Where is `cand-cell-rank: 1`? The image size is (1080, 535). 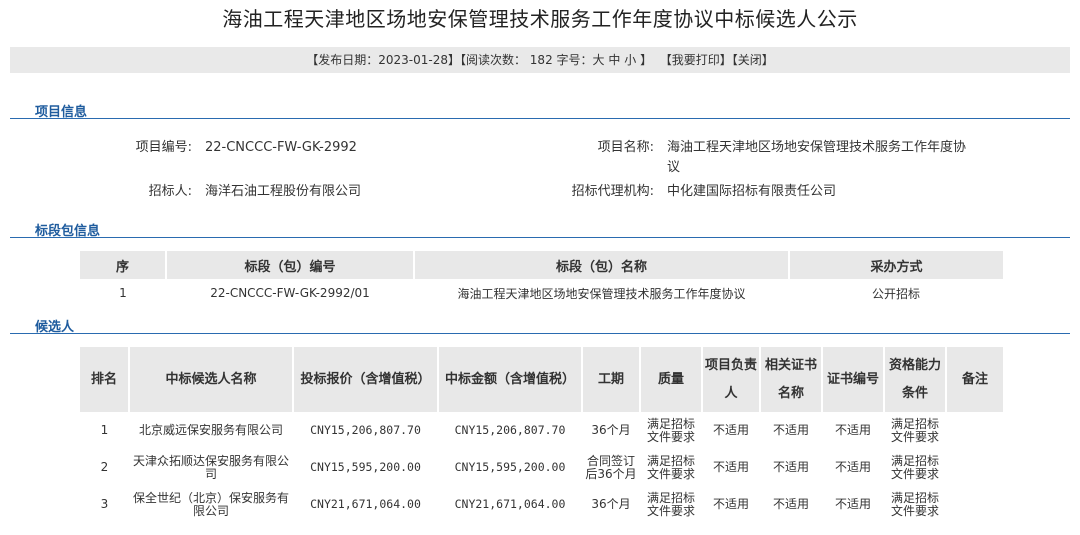 cand-cell-rank: 1 is located at coordinates (104, 430).